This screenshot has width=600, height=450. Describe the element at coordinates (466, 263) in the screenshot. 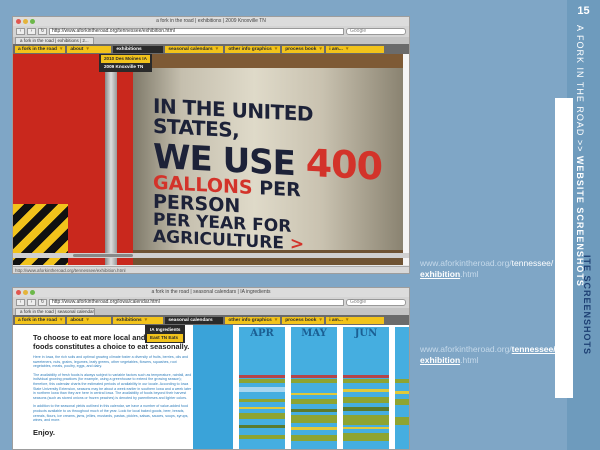

I see `caption1-base: www.aforkintheroad.org/` at that location.